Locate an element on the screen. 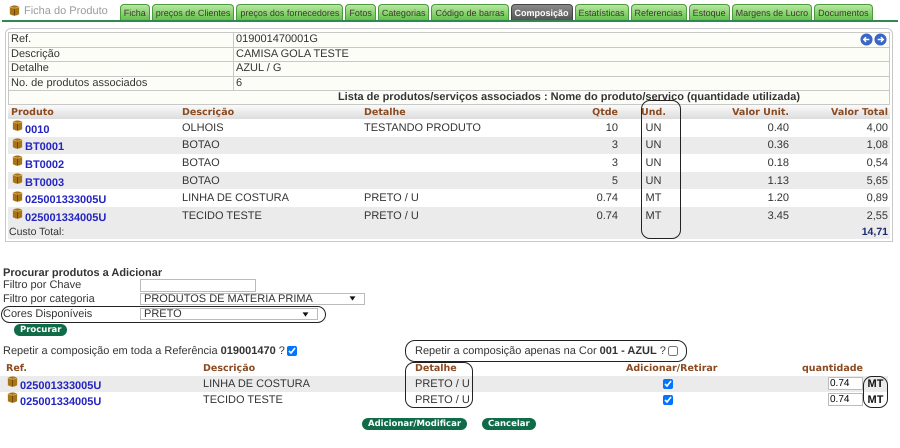 The height and width of the screenshot is (448, 900). table-cell-text: 0,54 is located at coordinates (877, 162).